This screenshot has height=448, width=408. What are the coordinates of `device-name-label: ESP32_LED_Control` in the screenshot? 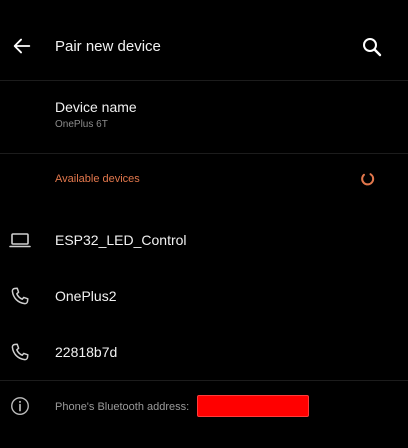 It's located at (121, 240).